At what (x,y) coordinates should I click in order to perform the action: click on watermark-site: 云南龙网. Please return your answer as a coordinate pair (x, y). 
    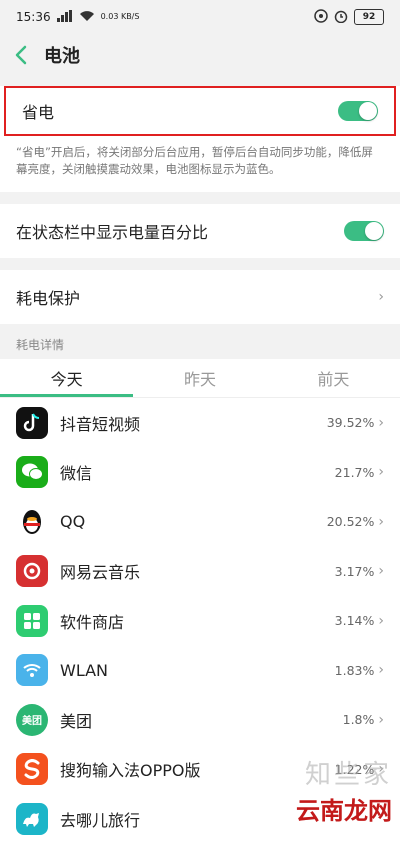
    Looking at the image, I should click on (344, 811).